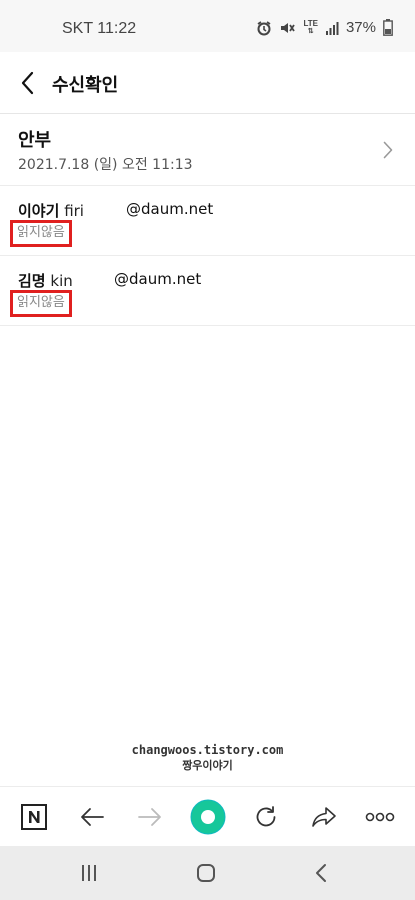  Describe the element at coordinates (207, 221) in the screenshot. I see `recipient-row: 이야기 firi @daum.net 읽지않음` at that location.